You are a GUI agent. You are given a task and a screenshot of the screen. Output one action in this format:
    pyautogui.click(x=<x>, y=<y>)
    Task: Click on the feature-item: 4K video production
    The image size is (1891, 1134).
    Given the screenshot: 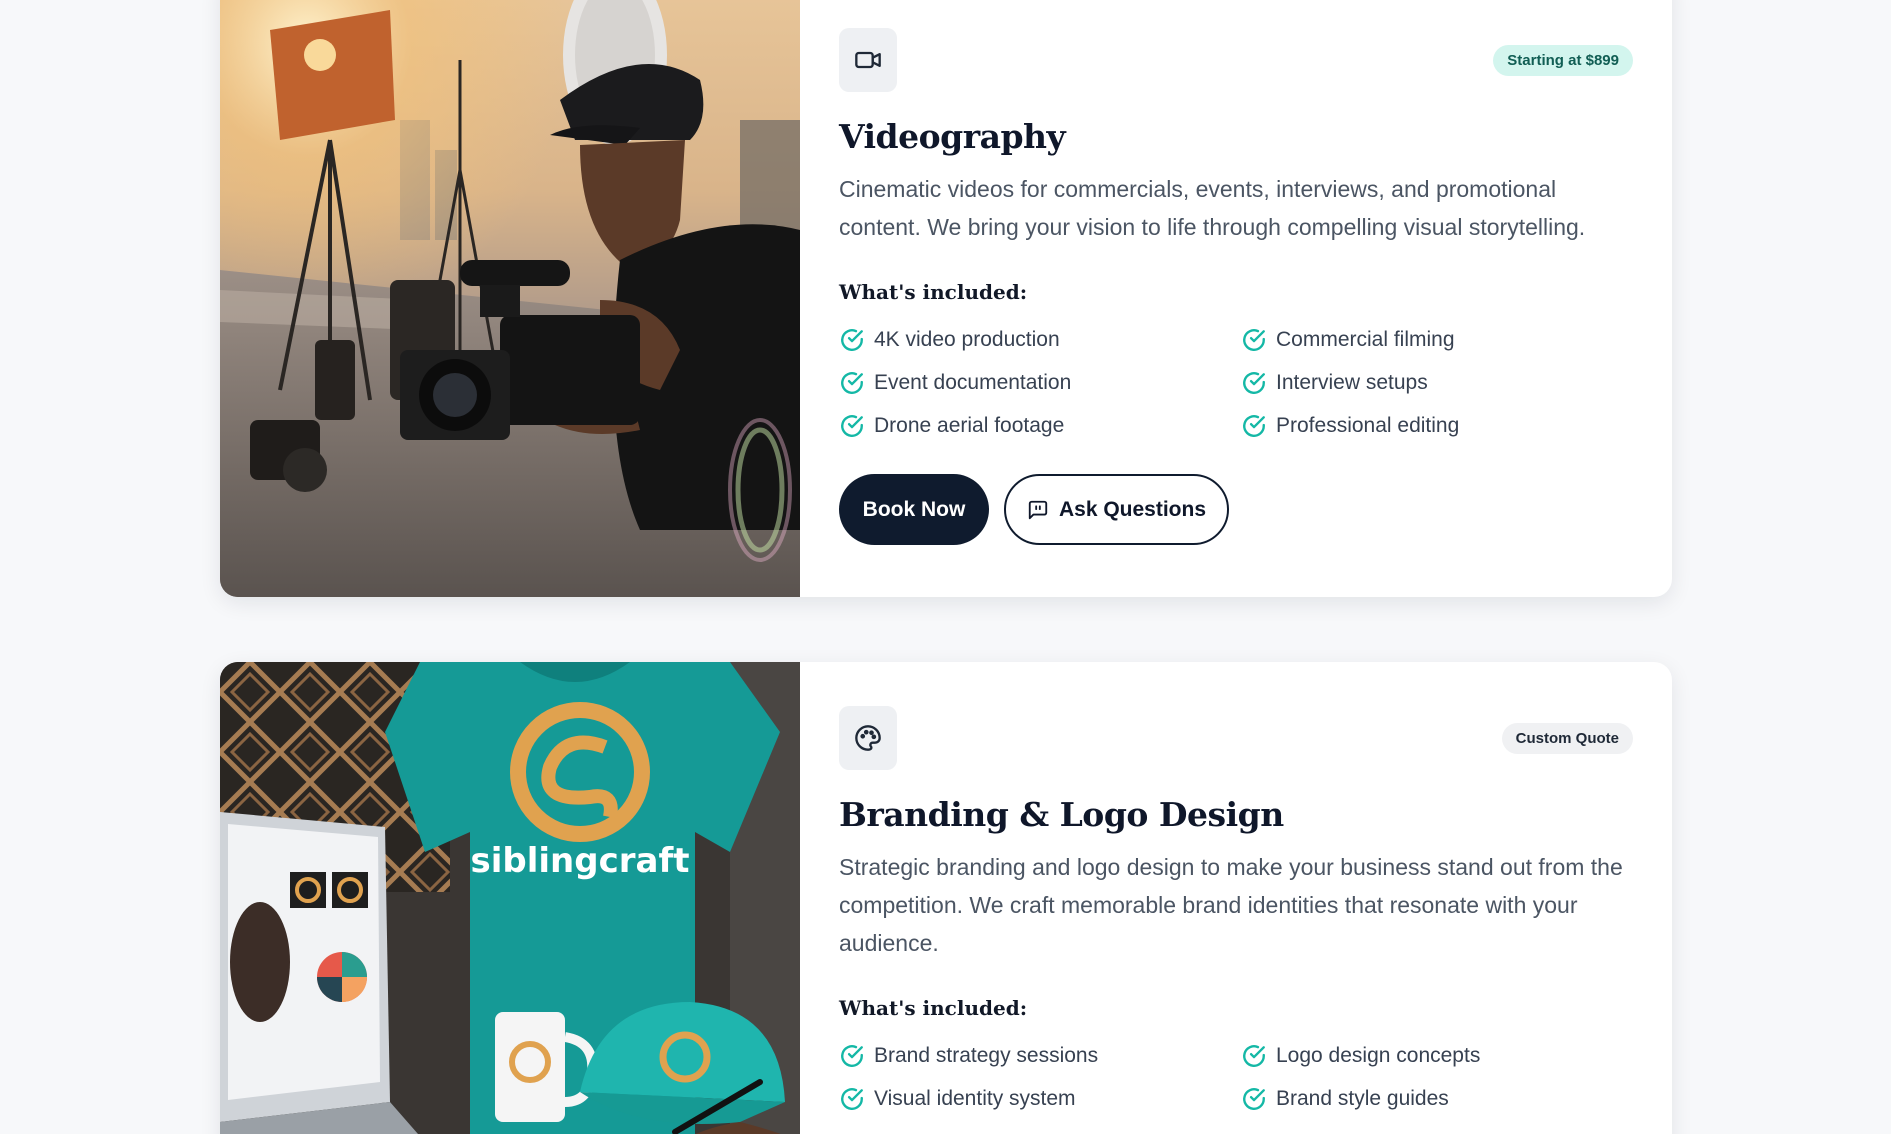 What is the action you would take?
    pyautogui.click(x=1040, y=340)
    